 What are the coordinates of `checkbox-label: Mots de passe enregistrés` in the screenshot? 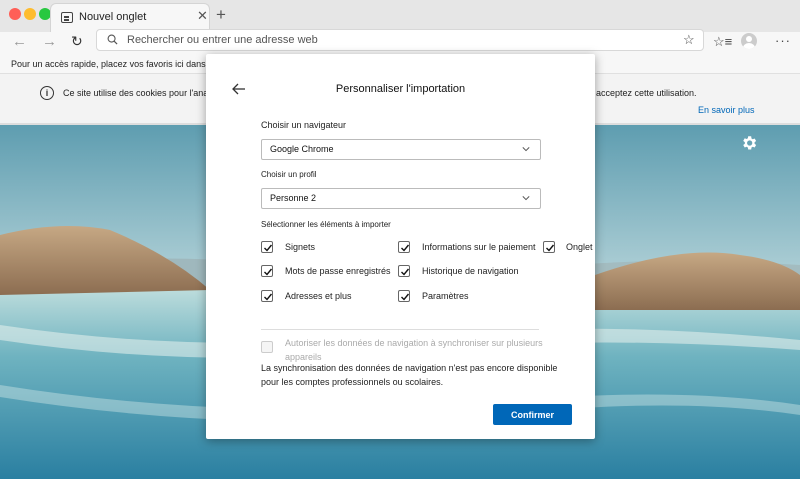 It's located at (338, 271).